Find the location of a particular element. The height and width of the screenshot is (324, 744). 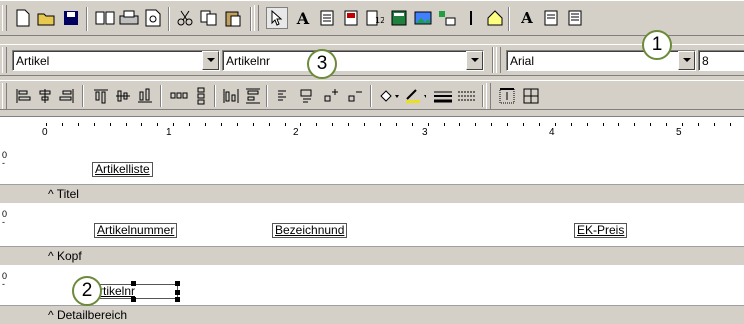

grow-icon is located at coordinates (331, 96).